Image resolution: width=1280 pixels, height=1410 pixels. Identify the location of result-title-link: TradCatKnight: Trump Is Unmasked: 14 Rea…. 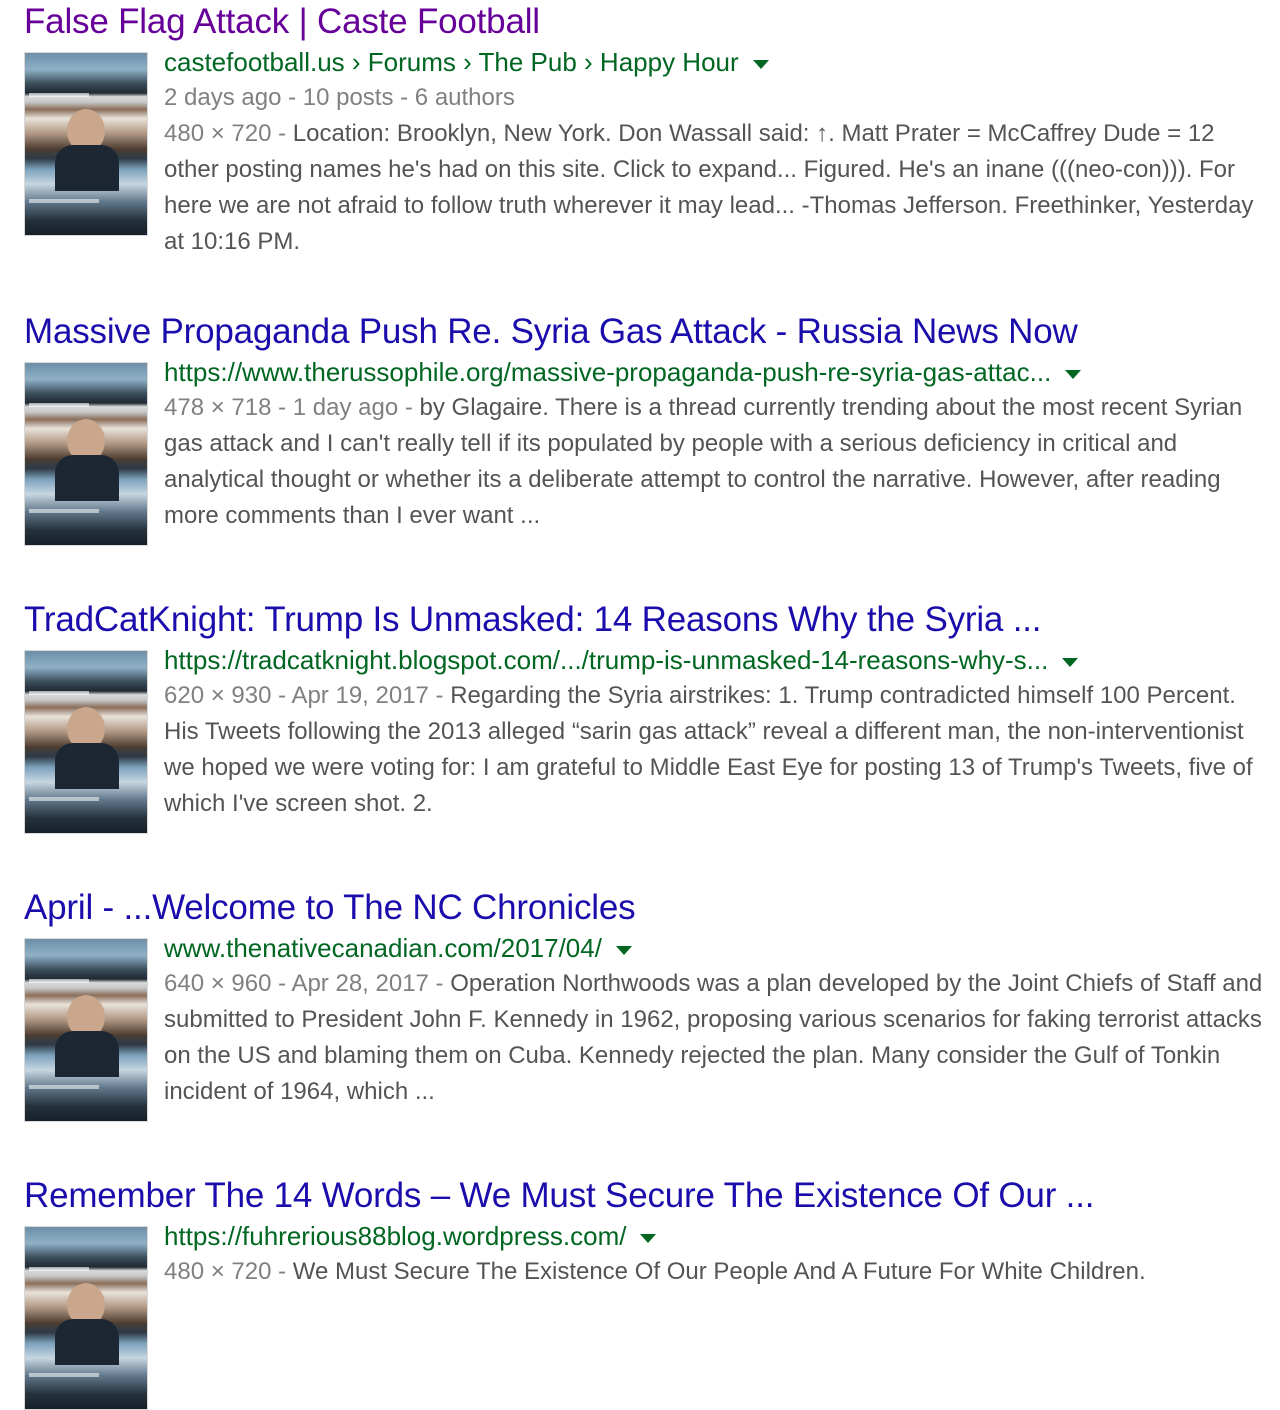
(644, 620).